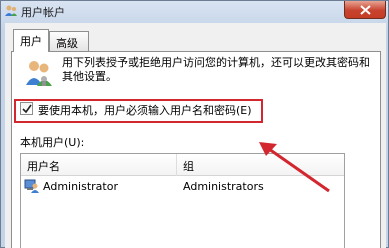  I want to click on require-password-checkbox, so click(26, 108).